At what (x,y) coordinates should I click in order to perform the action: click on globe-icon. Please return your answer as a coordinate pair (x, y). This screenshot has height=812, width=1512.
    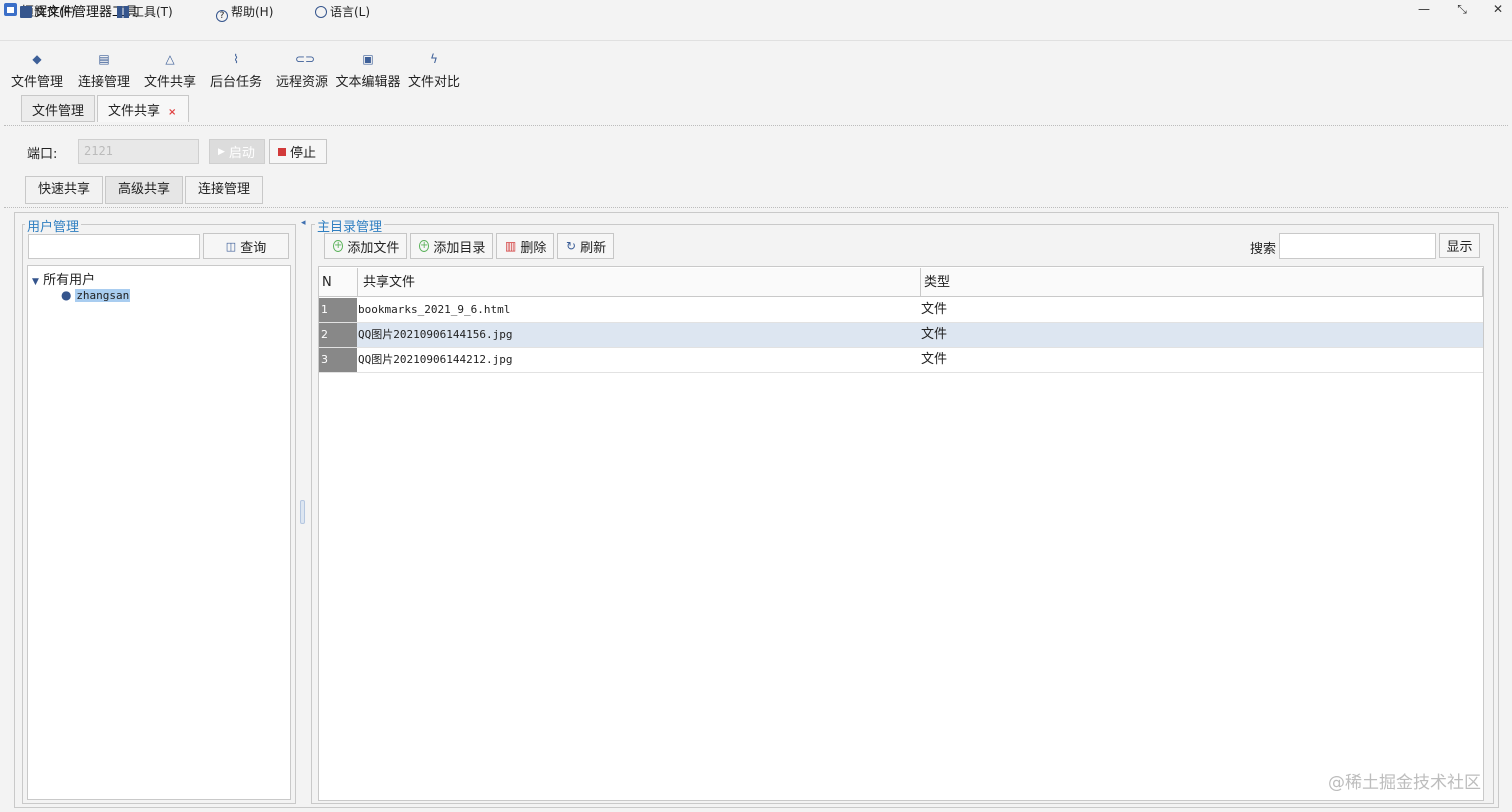
    Looking at the image, I should click on (321, 12).